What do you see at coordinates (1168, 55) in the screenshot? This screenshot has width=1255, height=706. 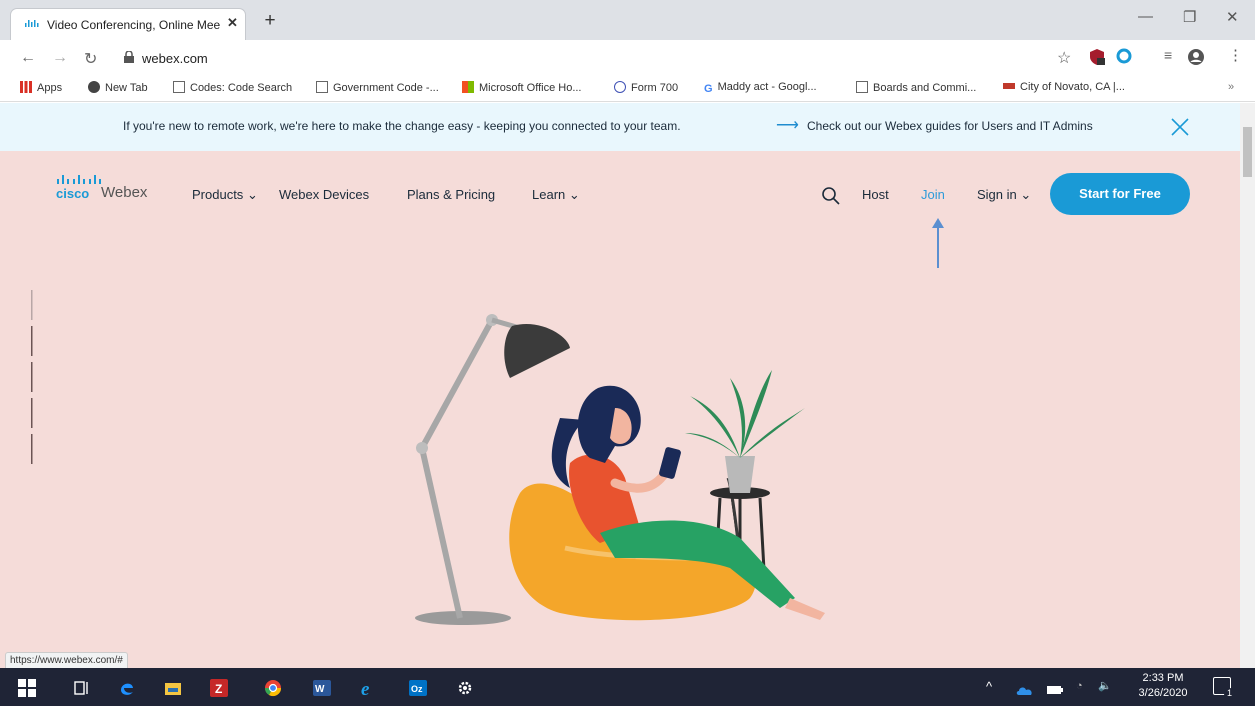 I see `media-control-icon: ≡` at bounding box center [1168, 55].